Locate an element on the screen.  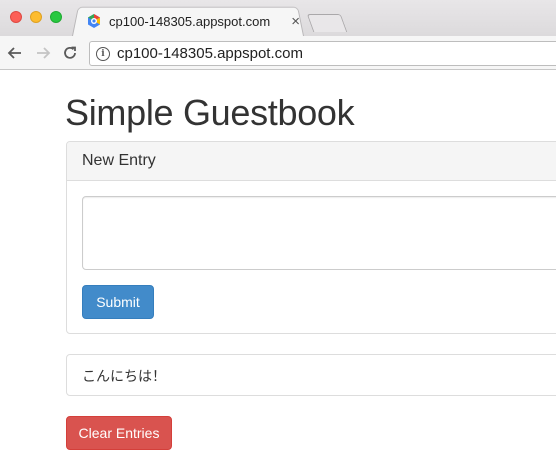
info-icon: i is located at coordinates (103, 53).